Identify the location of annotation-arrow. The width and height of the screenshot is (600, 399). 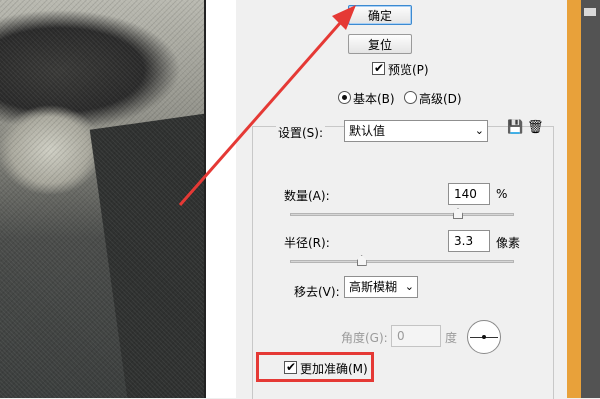
(267, 105).